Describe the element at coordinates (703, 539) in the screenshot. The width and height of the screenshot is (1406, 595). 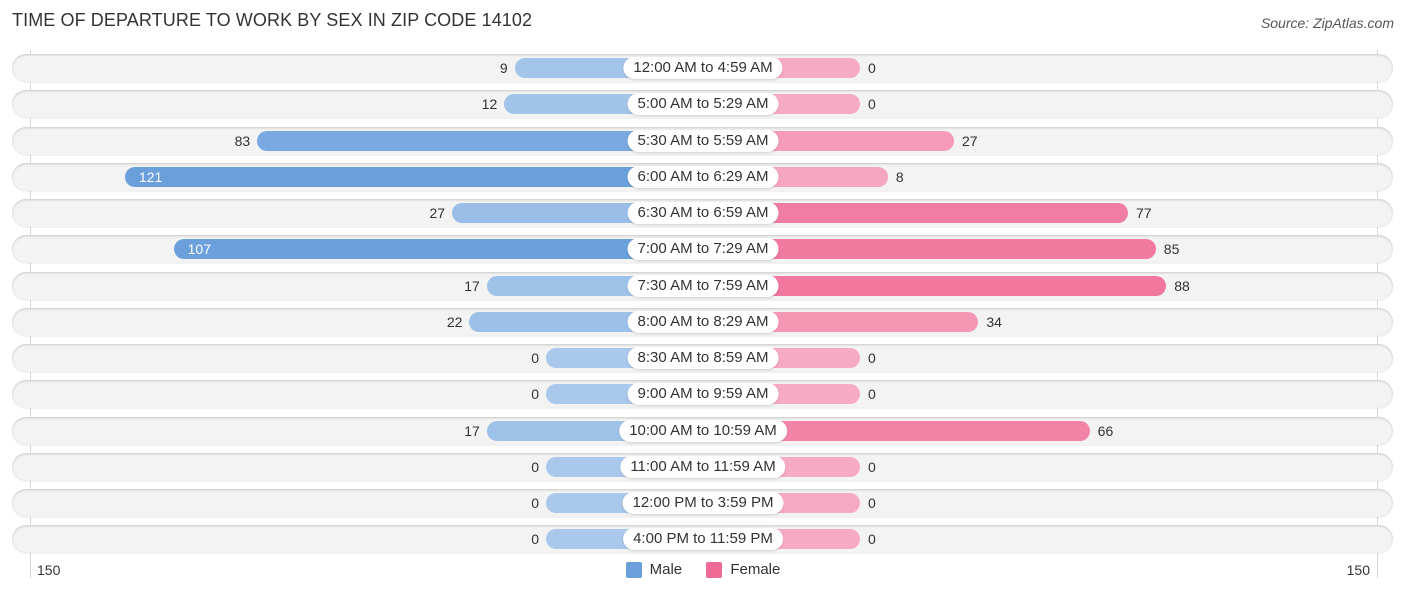
I see `category-label: 4:00 PM to 11:59 PM` at that location.